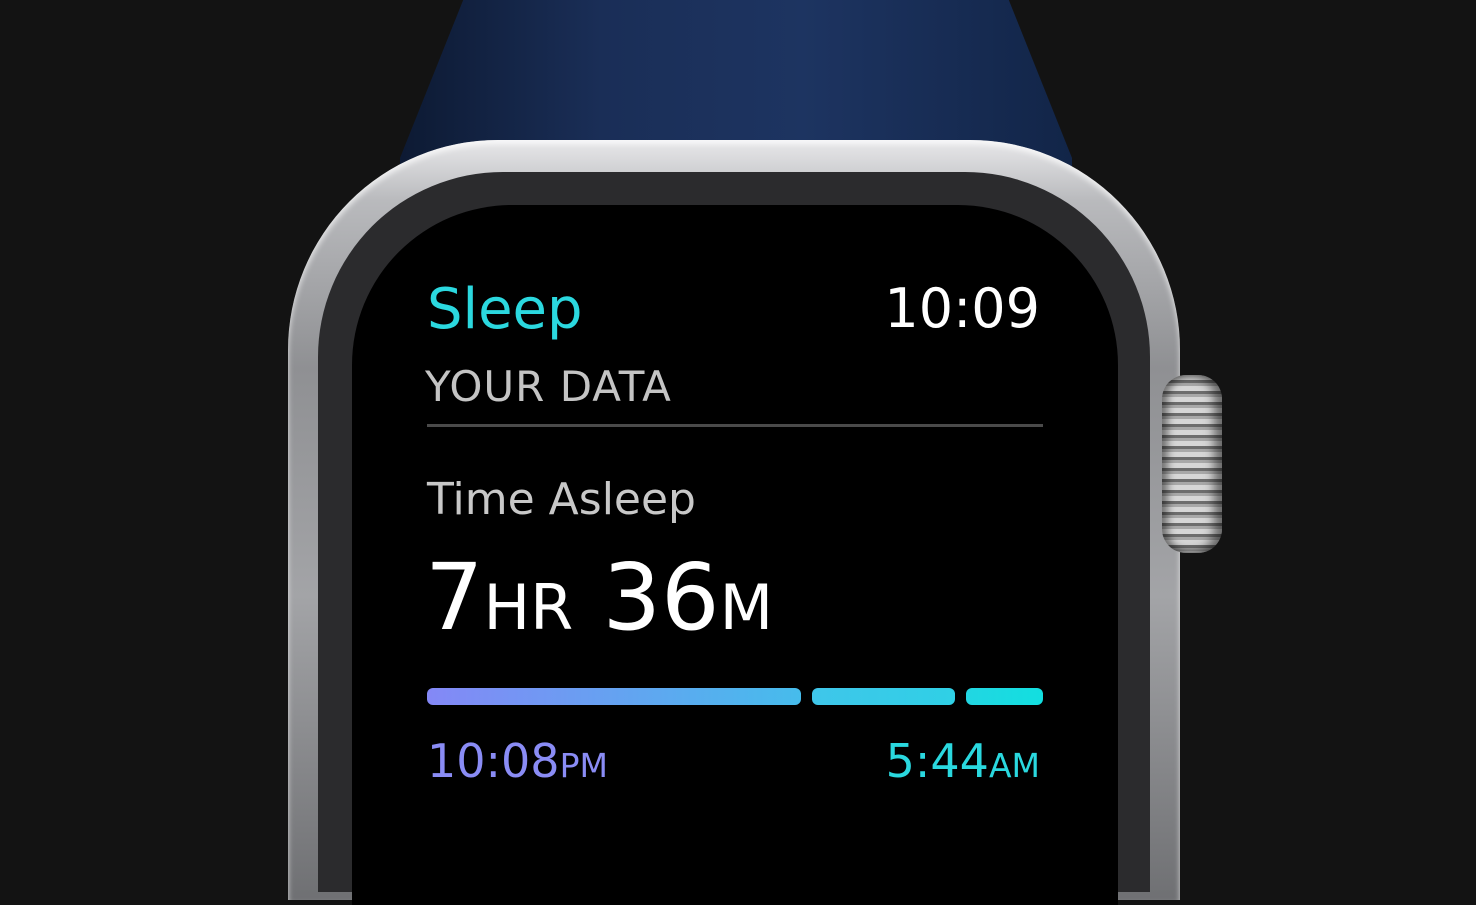 The height and width of the screenshot is (905, 1476). I want to click on sleep-start-time: 10:08PM, so click(517, 761).